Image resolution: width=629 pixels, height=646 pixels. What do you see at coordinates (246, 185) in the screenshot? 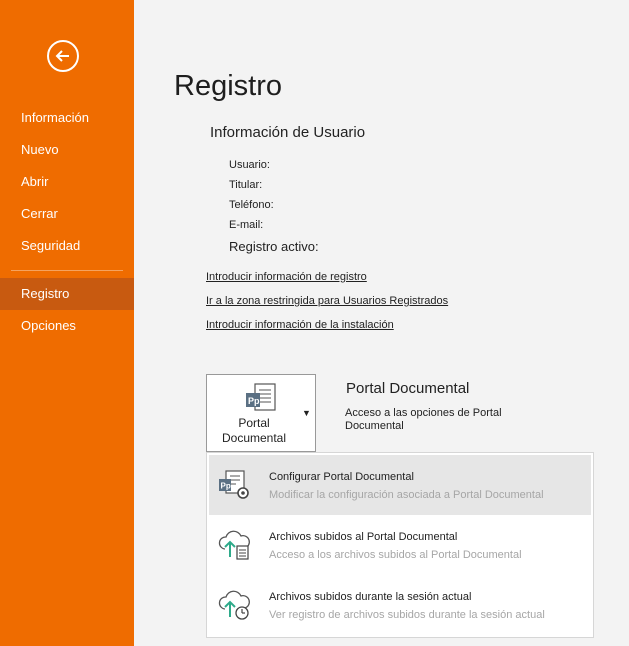
I see `field-label-titular: Titular:` at bounding box center [246, 185].